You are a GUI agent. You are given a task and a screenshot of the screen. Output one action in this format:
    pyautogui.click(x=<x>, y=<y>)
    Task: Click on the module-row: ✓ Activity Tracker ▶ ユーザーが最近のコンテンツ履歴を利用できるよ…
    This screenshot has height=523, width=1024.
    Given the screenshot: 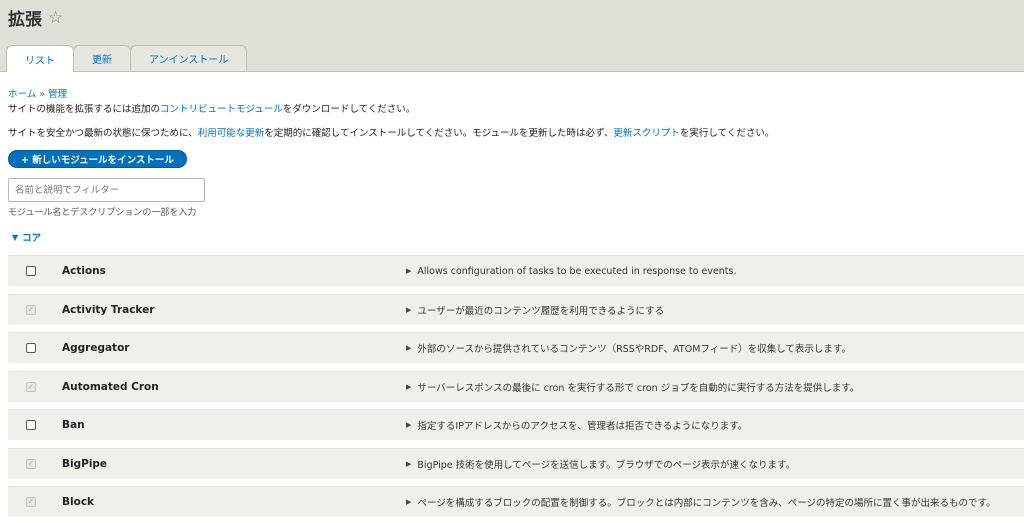 What is the action you would take?
    pyautogui.click(x=516, y=309)
    